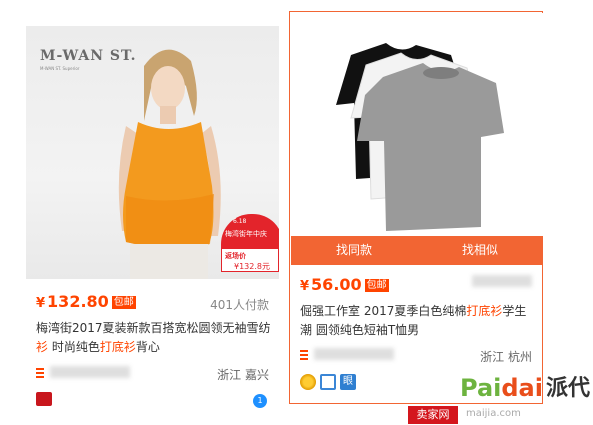 The width and height of the screenshot is (593, 425). I want to click on price: ¥132.80 包邮, so click(86, 301).